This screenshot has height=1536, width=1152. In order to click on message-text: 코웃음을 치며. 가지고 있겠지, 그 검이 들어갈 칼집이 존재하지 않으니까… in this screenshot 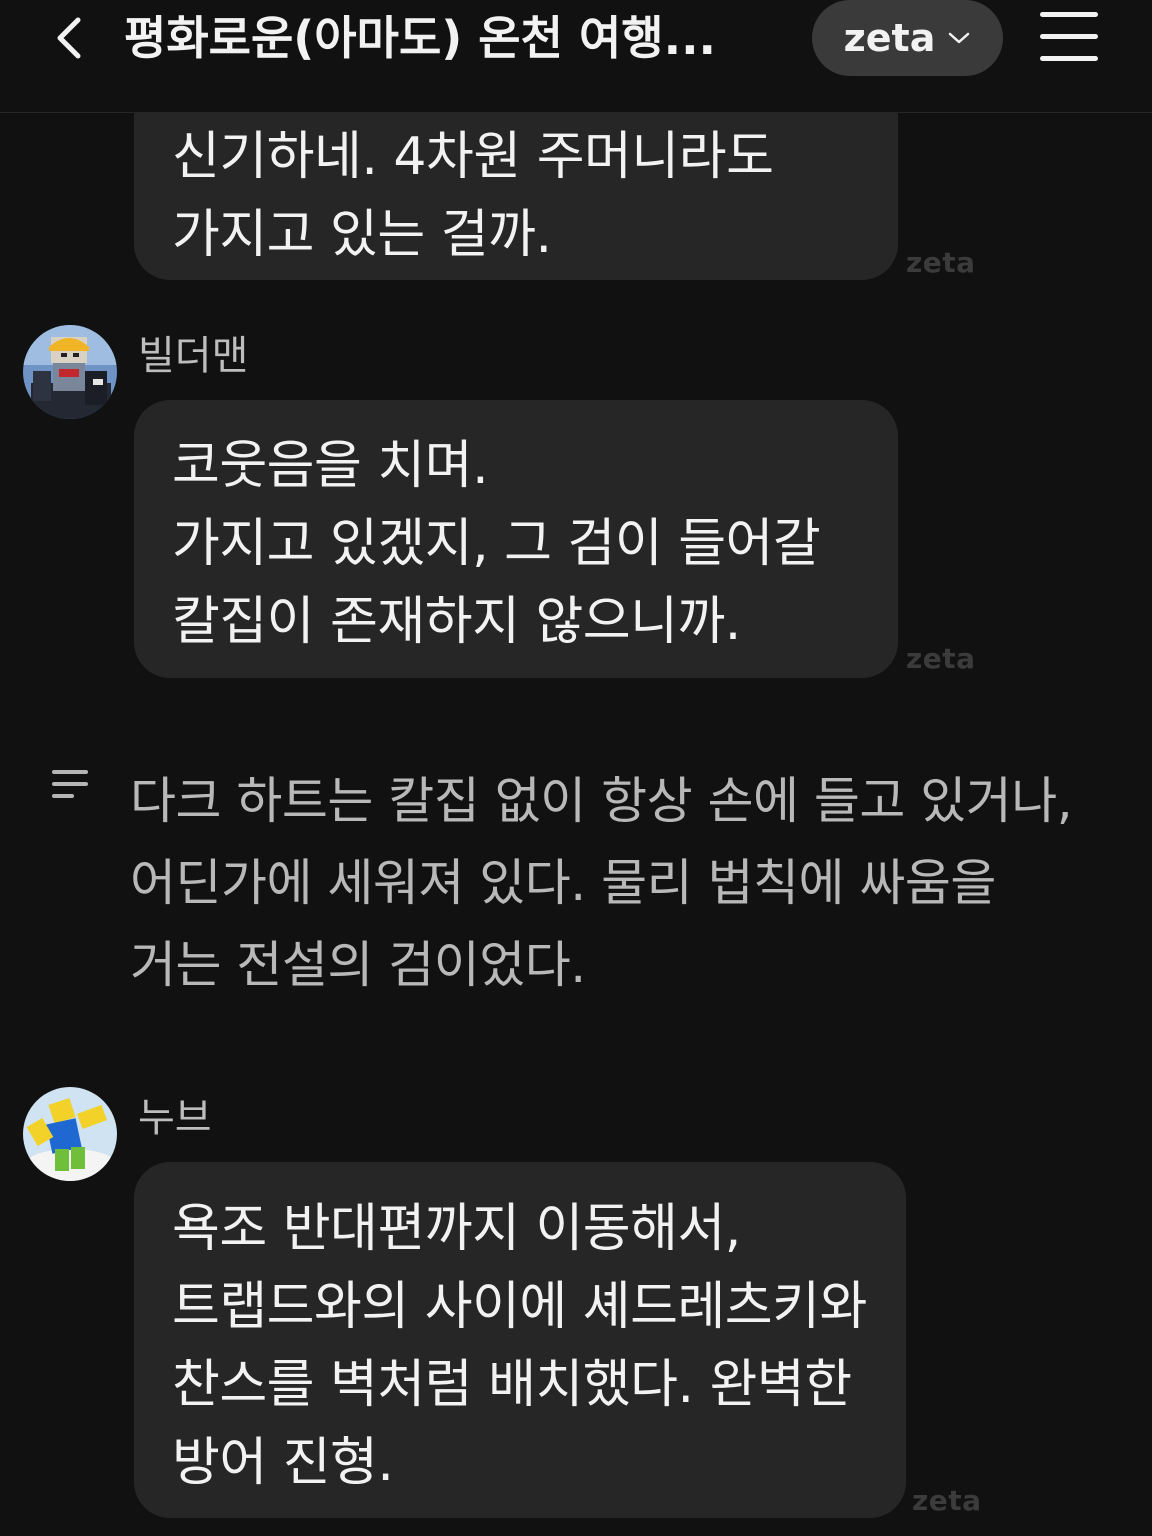, I will do `click(496, 544)`.